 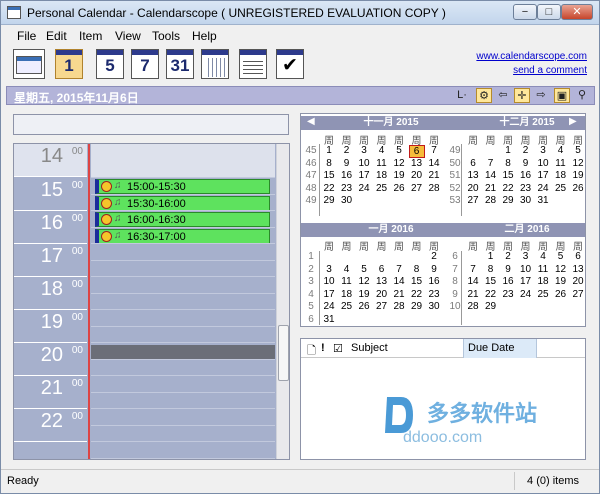 What do you see at coordinates (347, 163) in the screenshot?
I see `calendar-day: 9` at bounding box center [347, 163].